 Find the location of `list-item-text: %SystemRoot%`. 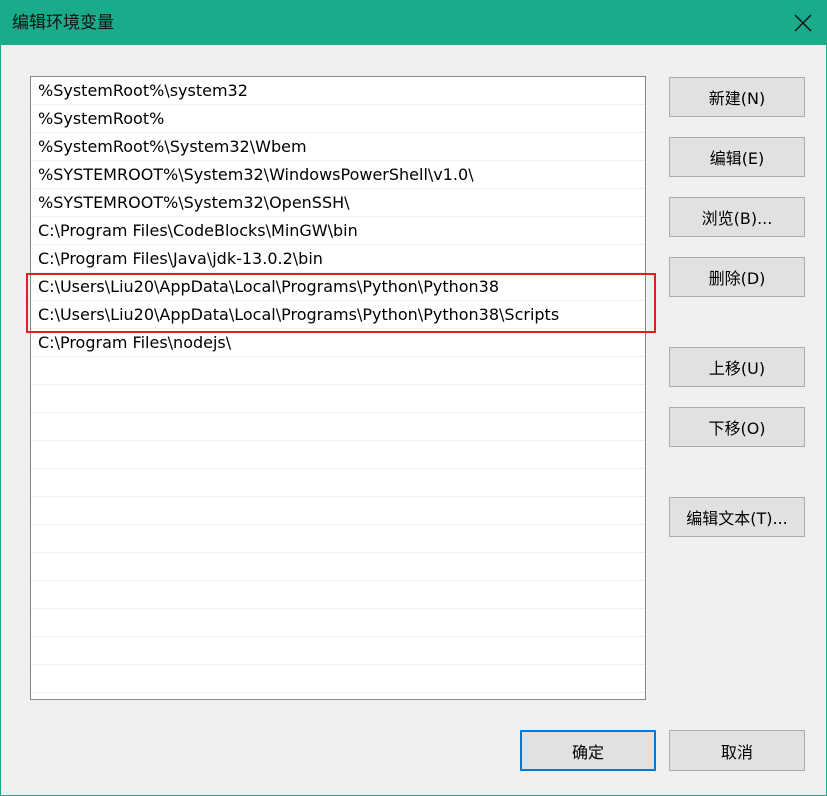

list-item-text: %SystemRoot% is located at coordinates (101, 118).